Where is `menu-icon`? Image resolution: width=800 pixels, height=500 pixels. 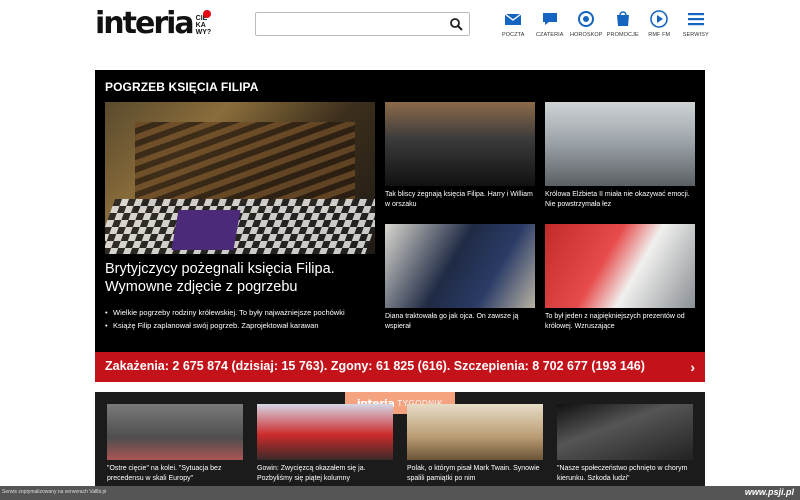
menu-icon is located at coordinates (695, 19).